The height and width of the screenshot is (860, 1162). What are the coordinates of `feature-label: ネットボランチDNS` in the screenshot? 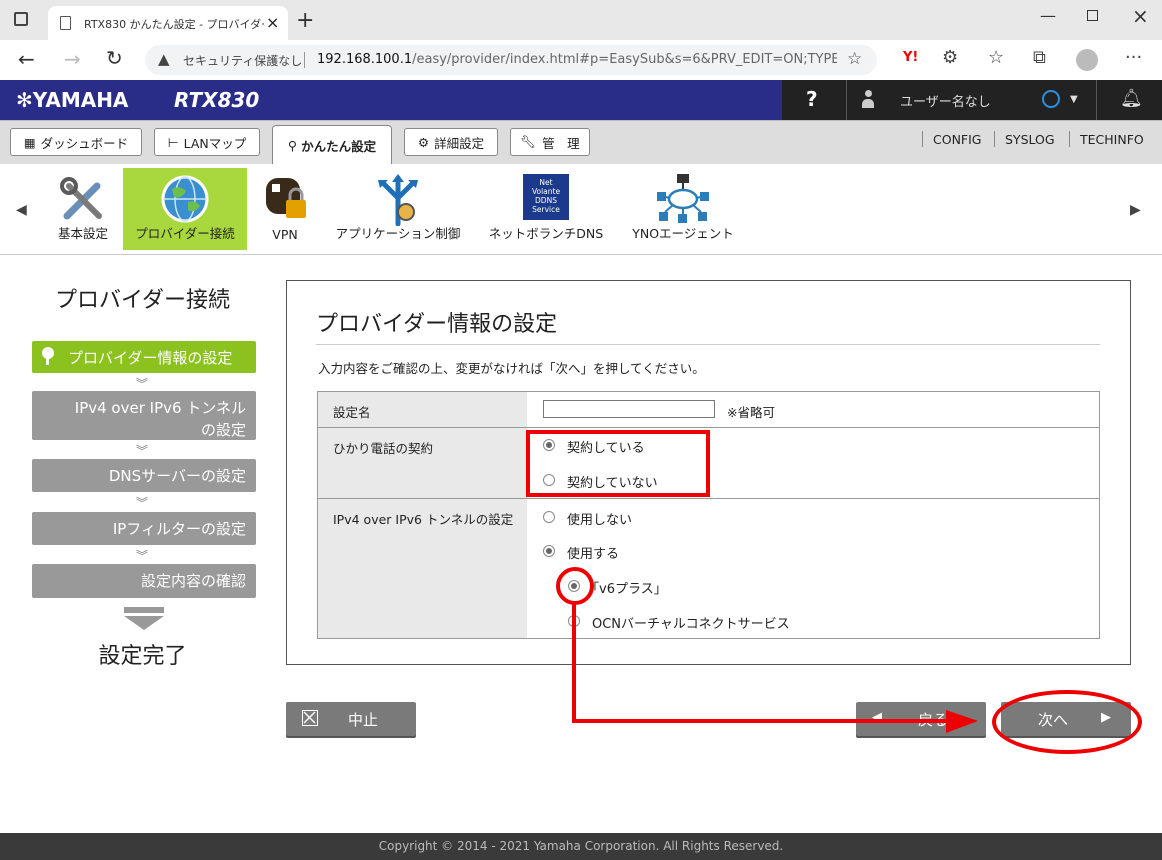 It's located at (546, 233).